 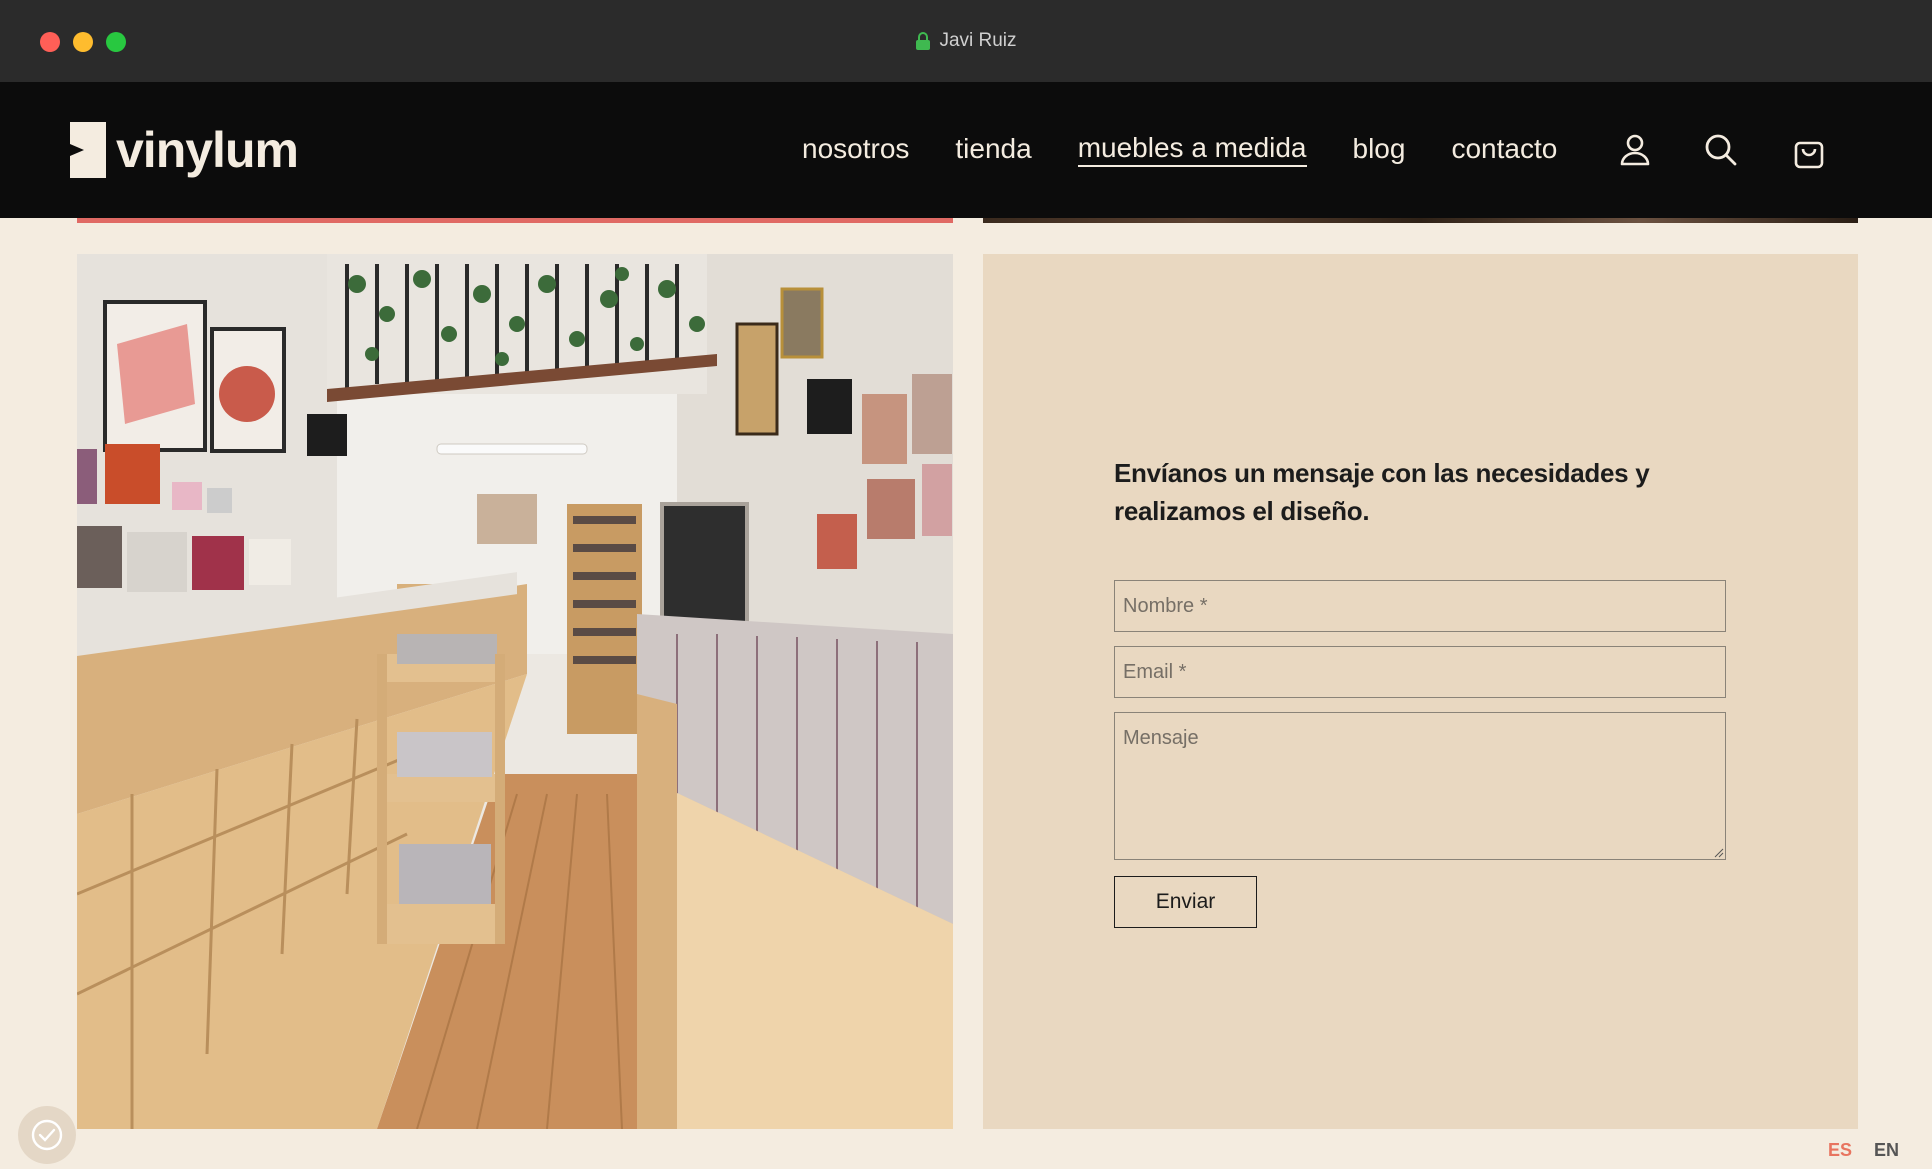 What do you see at coordinates (1840, 1150) in the screenshot?
I see `language-option-es: ES` at bounding box center [1840, 1150].